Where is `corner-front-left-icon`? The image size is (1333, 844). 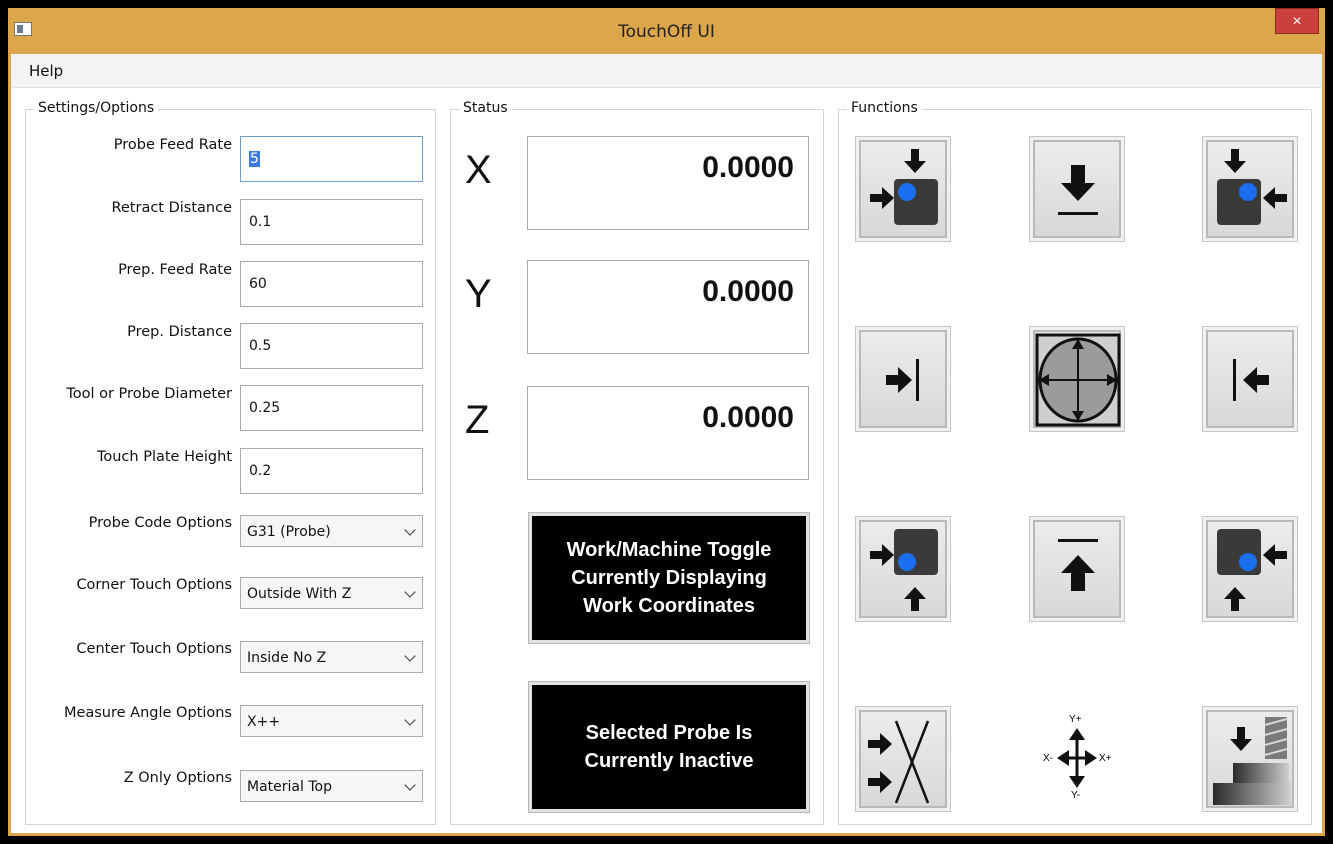
corner-front-left-icon is located at coordinates (904, 570).